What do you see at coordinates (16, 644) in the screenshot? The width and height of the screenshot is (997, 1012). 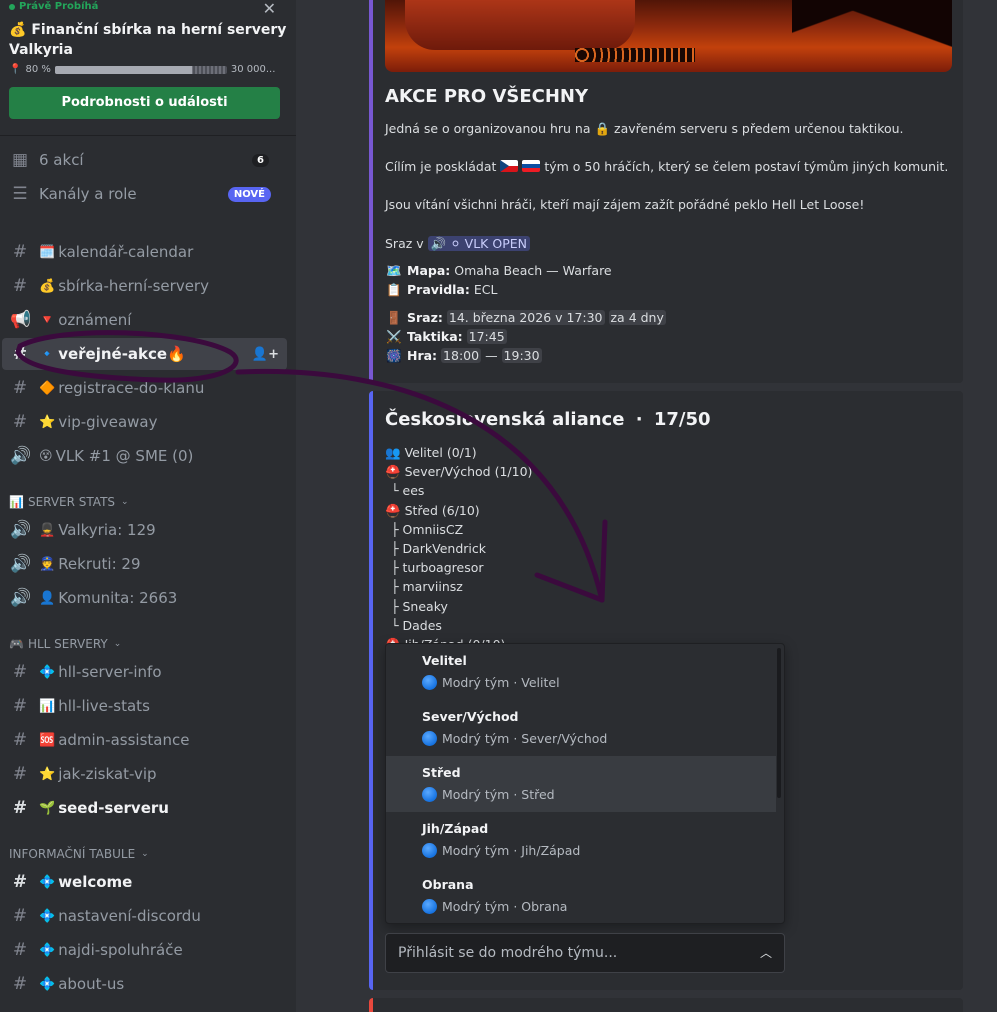 I see `gamepad-icon: 🎮` at bounding box center [16, 644].